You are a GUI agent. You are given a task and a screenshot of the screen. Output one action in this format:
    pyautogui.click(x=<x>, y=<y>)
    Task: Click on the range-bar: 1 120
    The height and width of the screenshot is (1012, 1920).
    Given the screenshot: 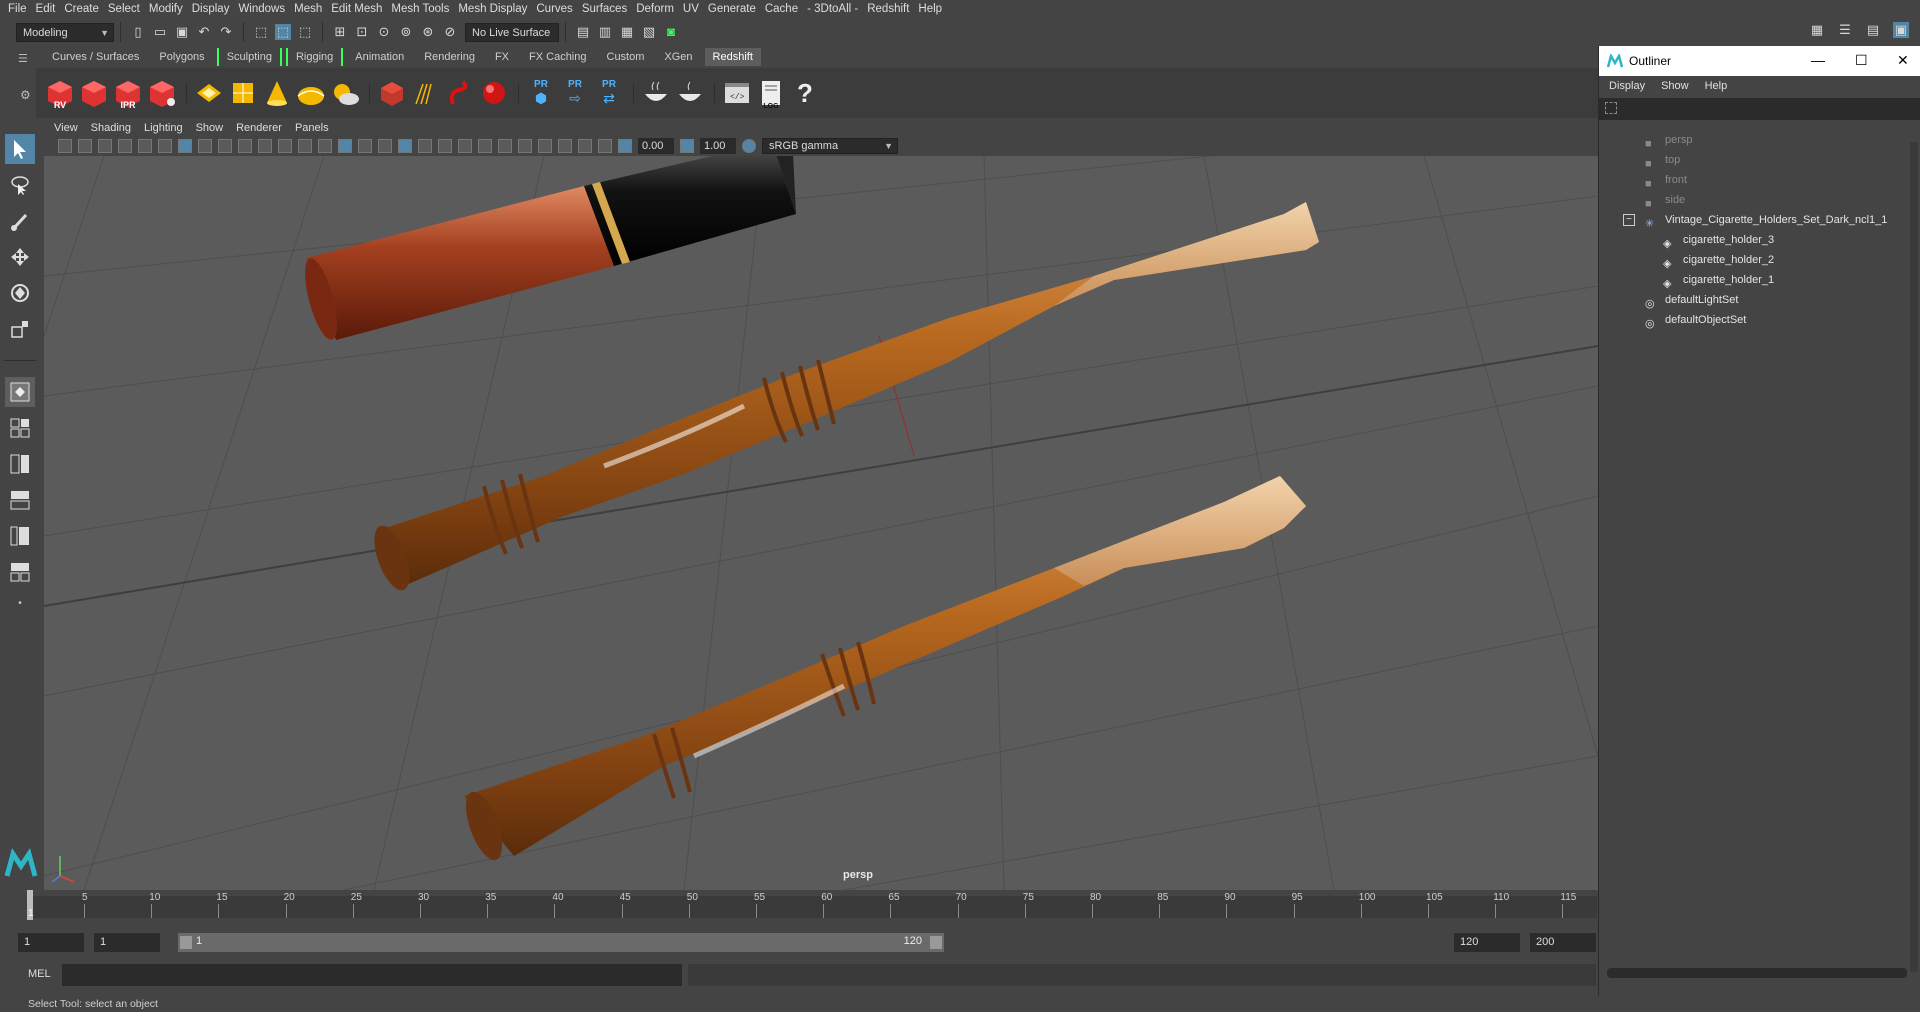 What is the action you would take?
    pyautogui.click(x=561, y=942)
    